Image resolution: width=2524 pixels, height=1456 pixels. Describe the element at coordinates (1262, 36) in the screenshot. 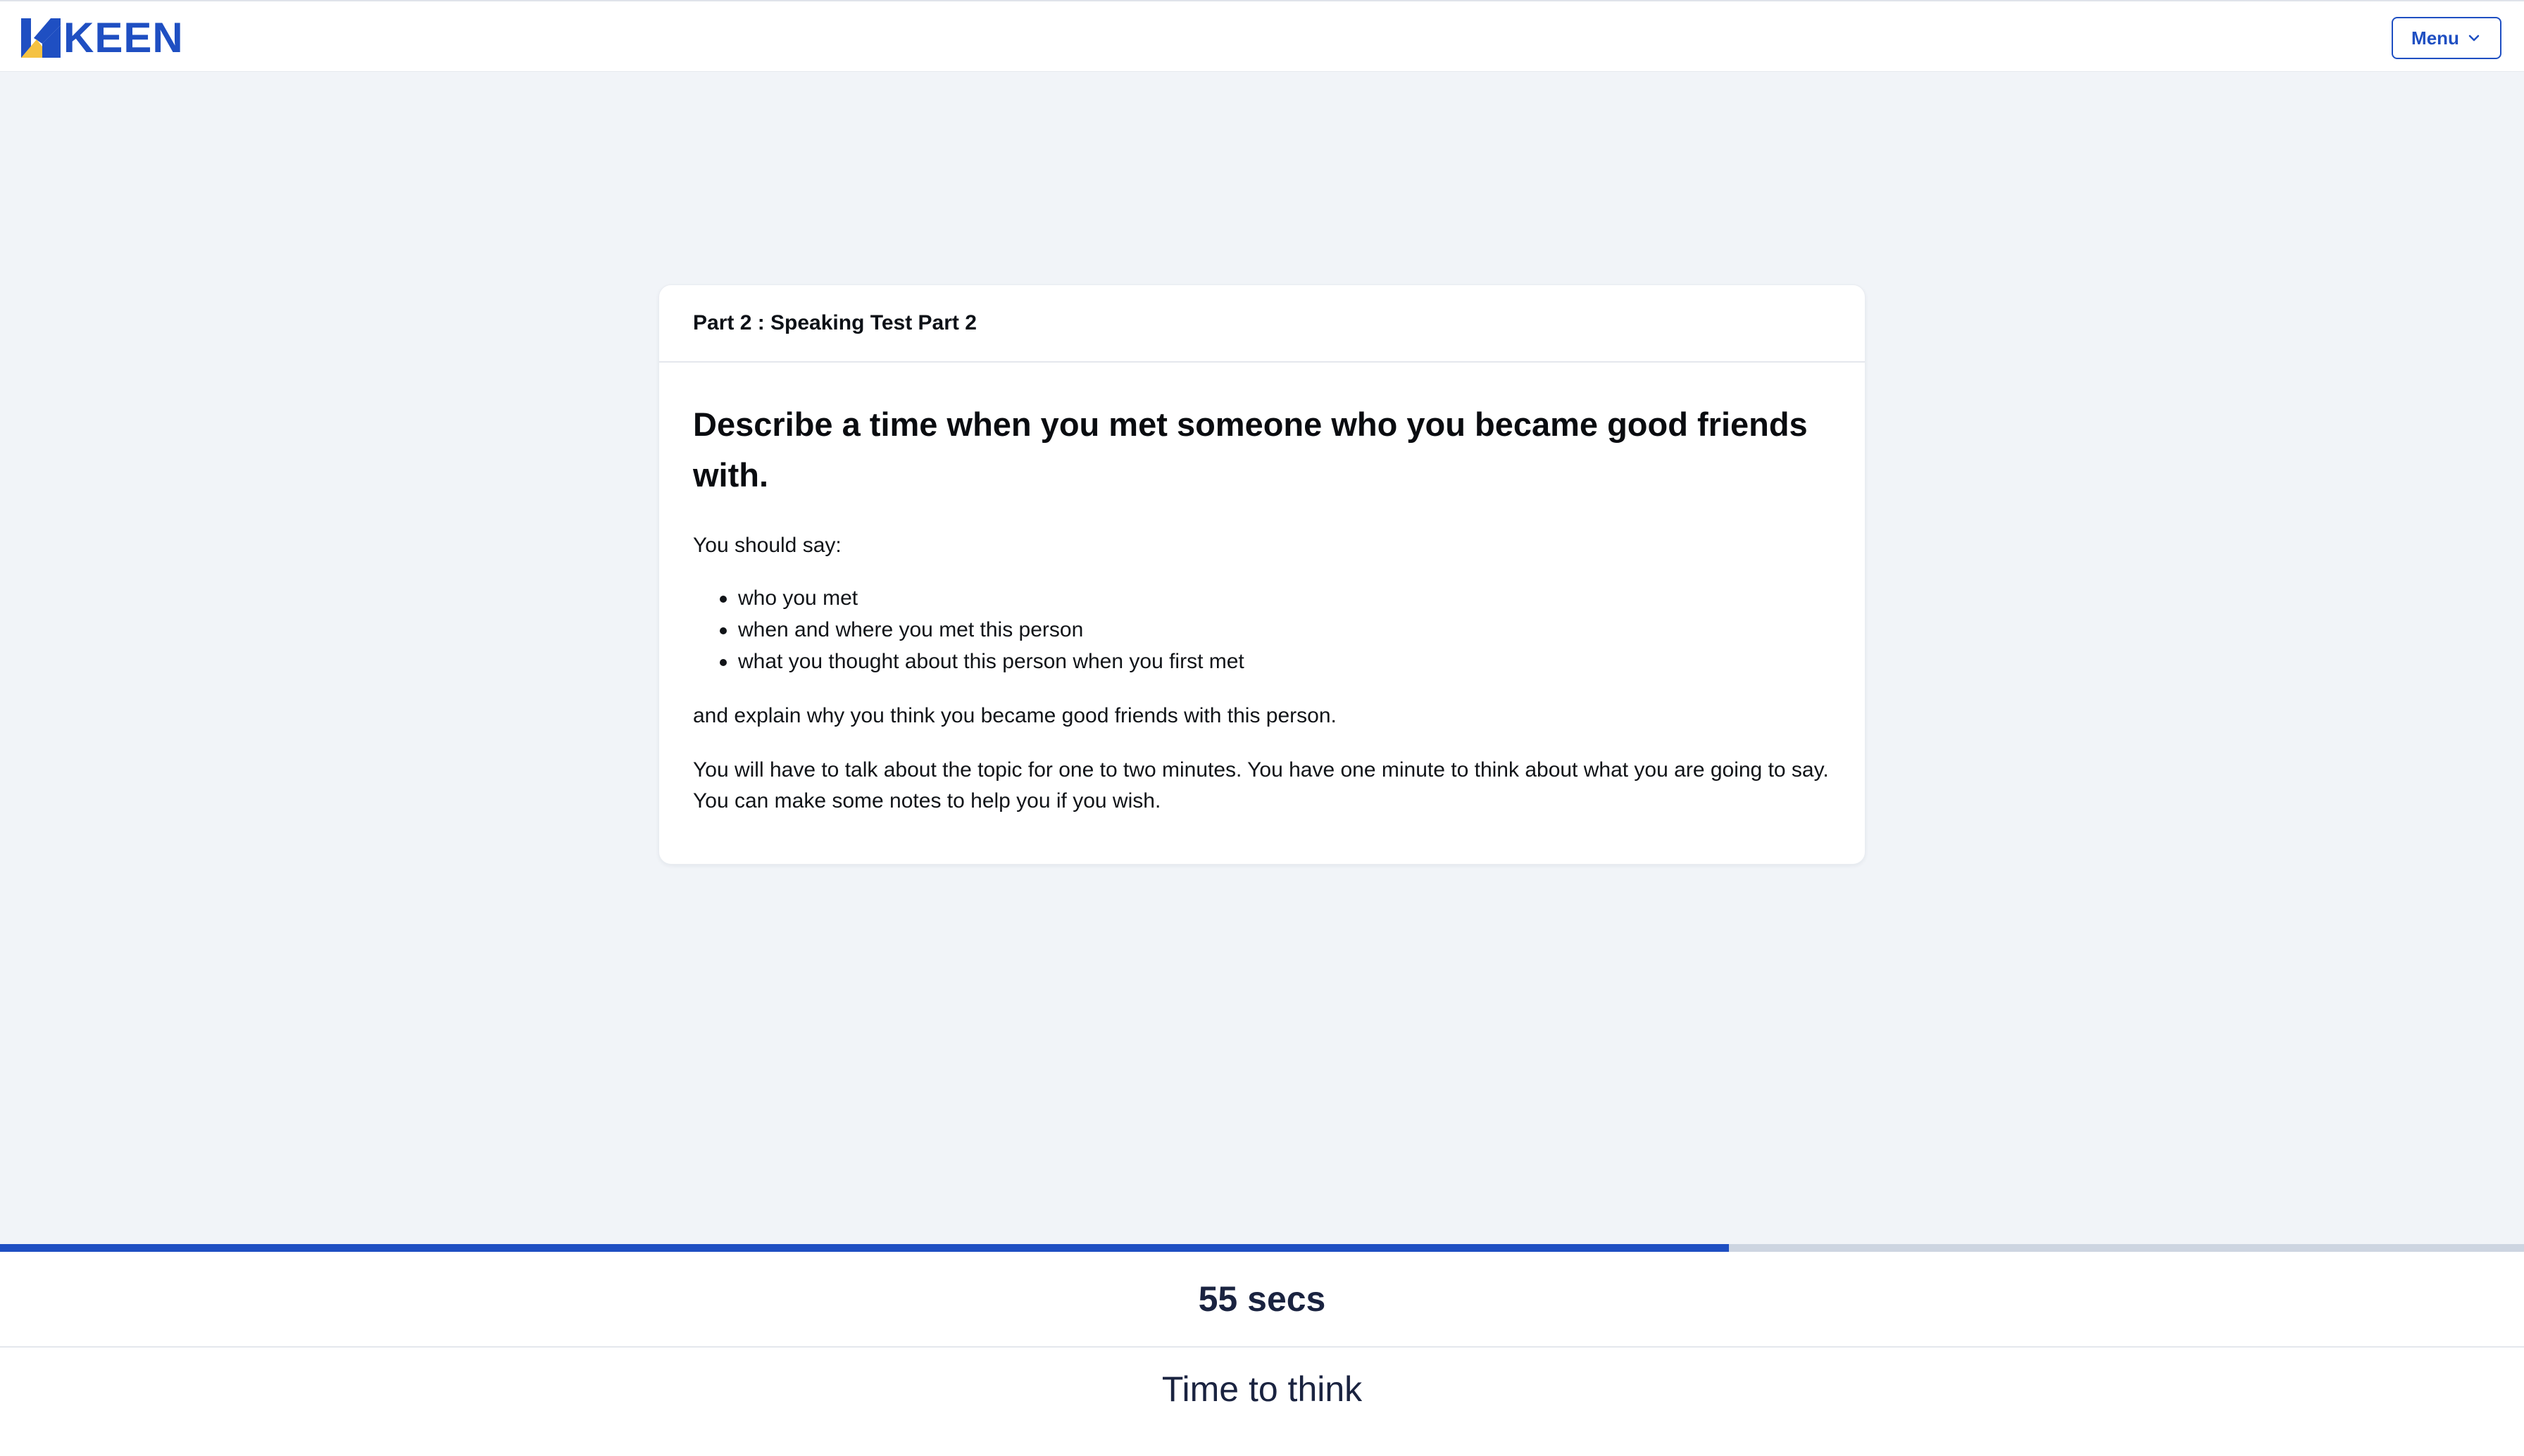

I see `top-navigation-bar: KEEN Menu` at that location.